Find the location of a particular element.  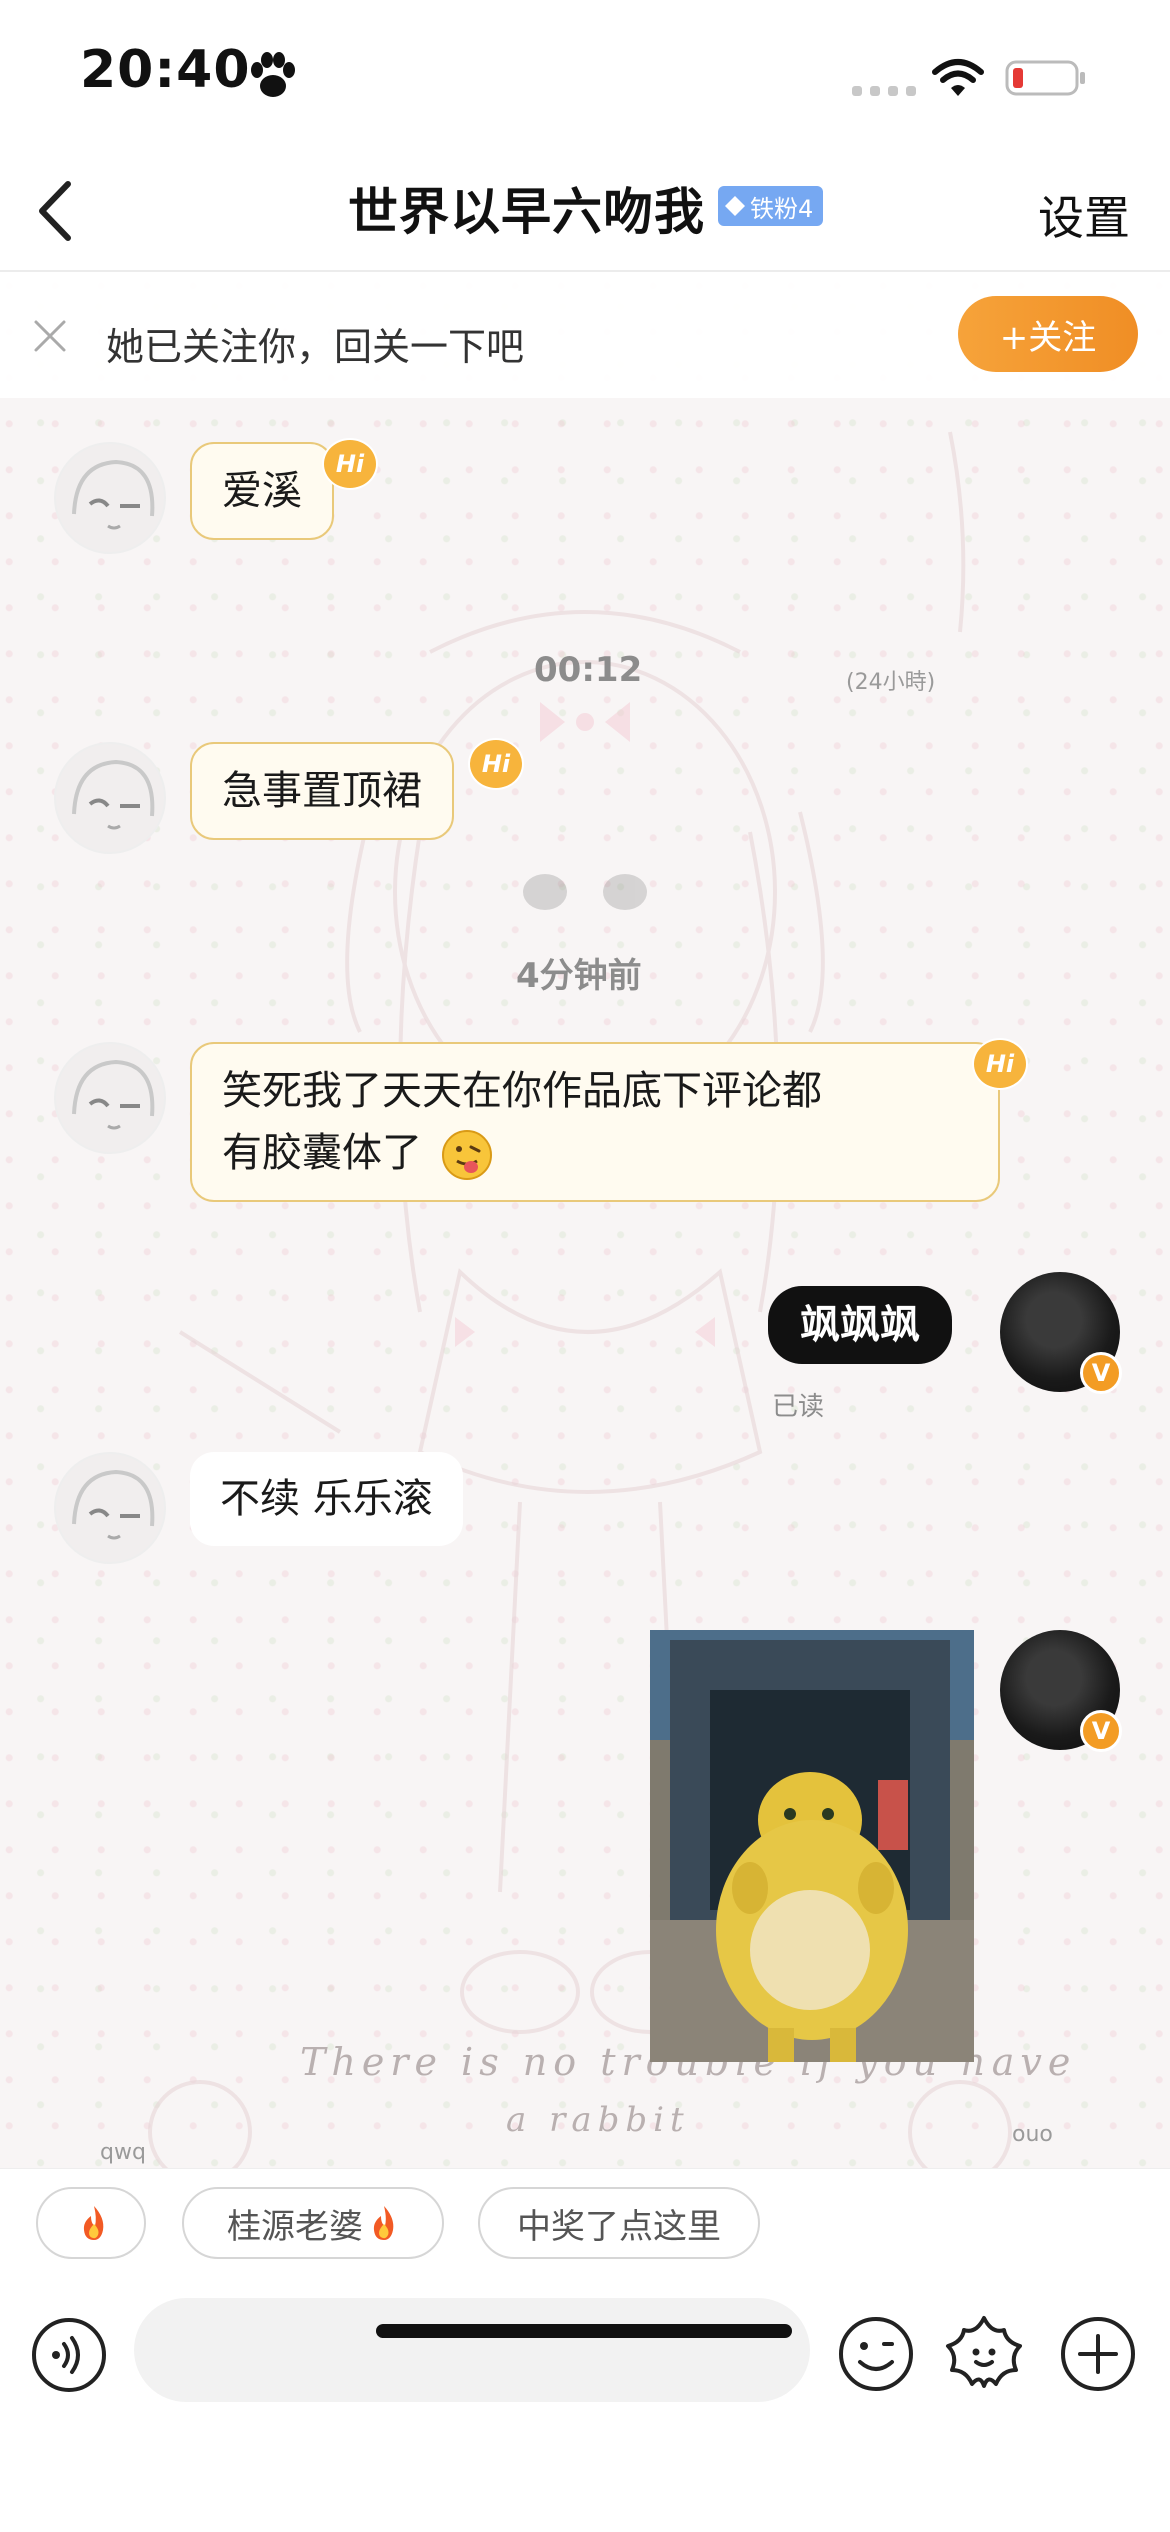

message-text: 不续 乐乐滚 is located at coordinates (326, 1499).